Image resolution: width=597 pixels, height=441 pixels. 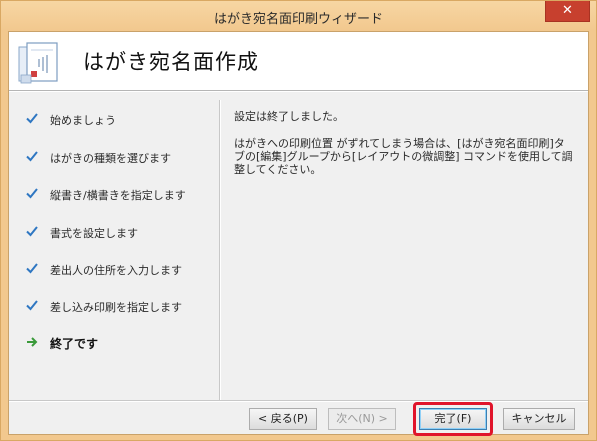 What do you see at coordinates (298, 91) in the screenshot?
I see `header-divider` at bounding box center [298, 91].